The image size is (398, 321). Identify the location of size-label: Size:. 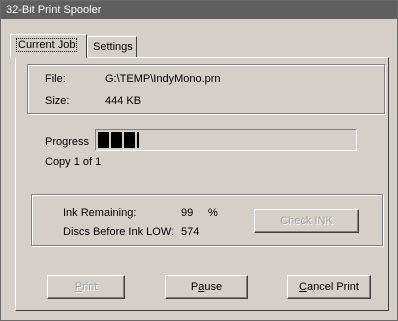
(57, 101).